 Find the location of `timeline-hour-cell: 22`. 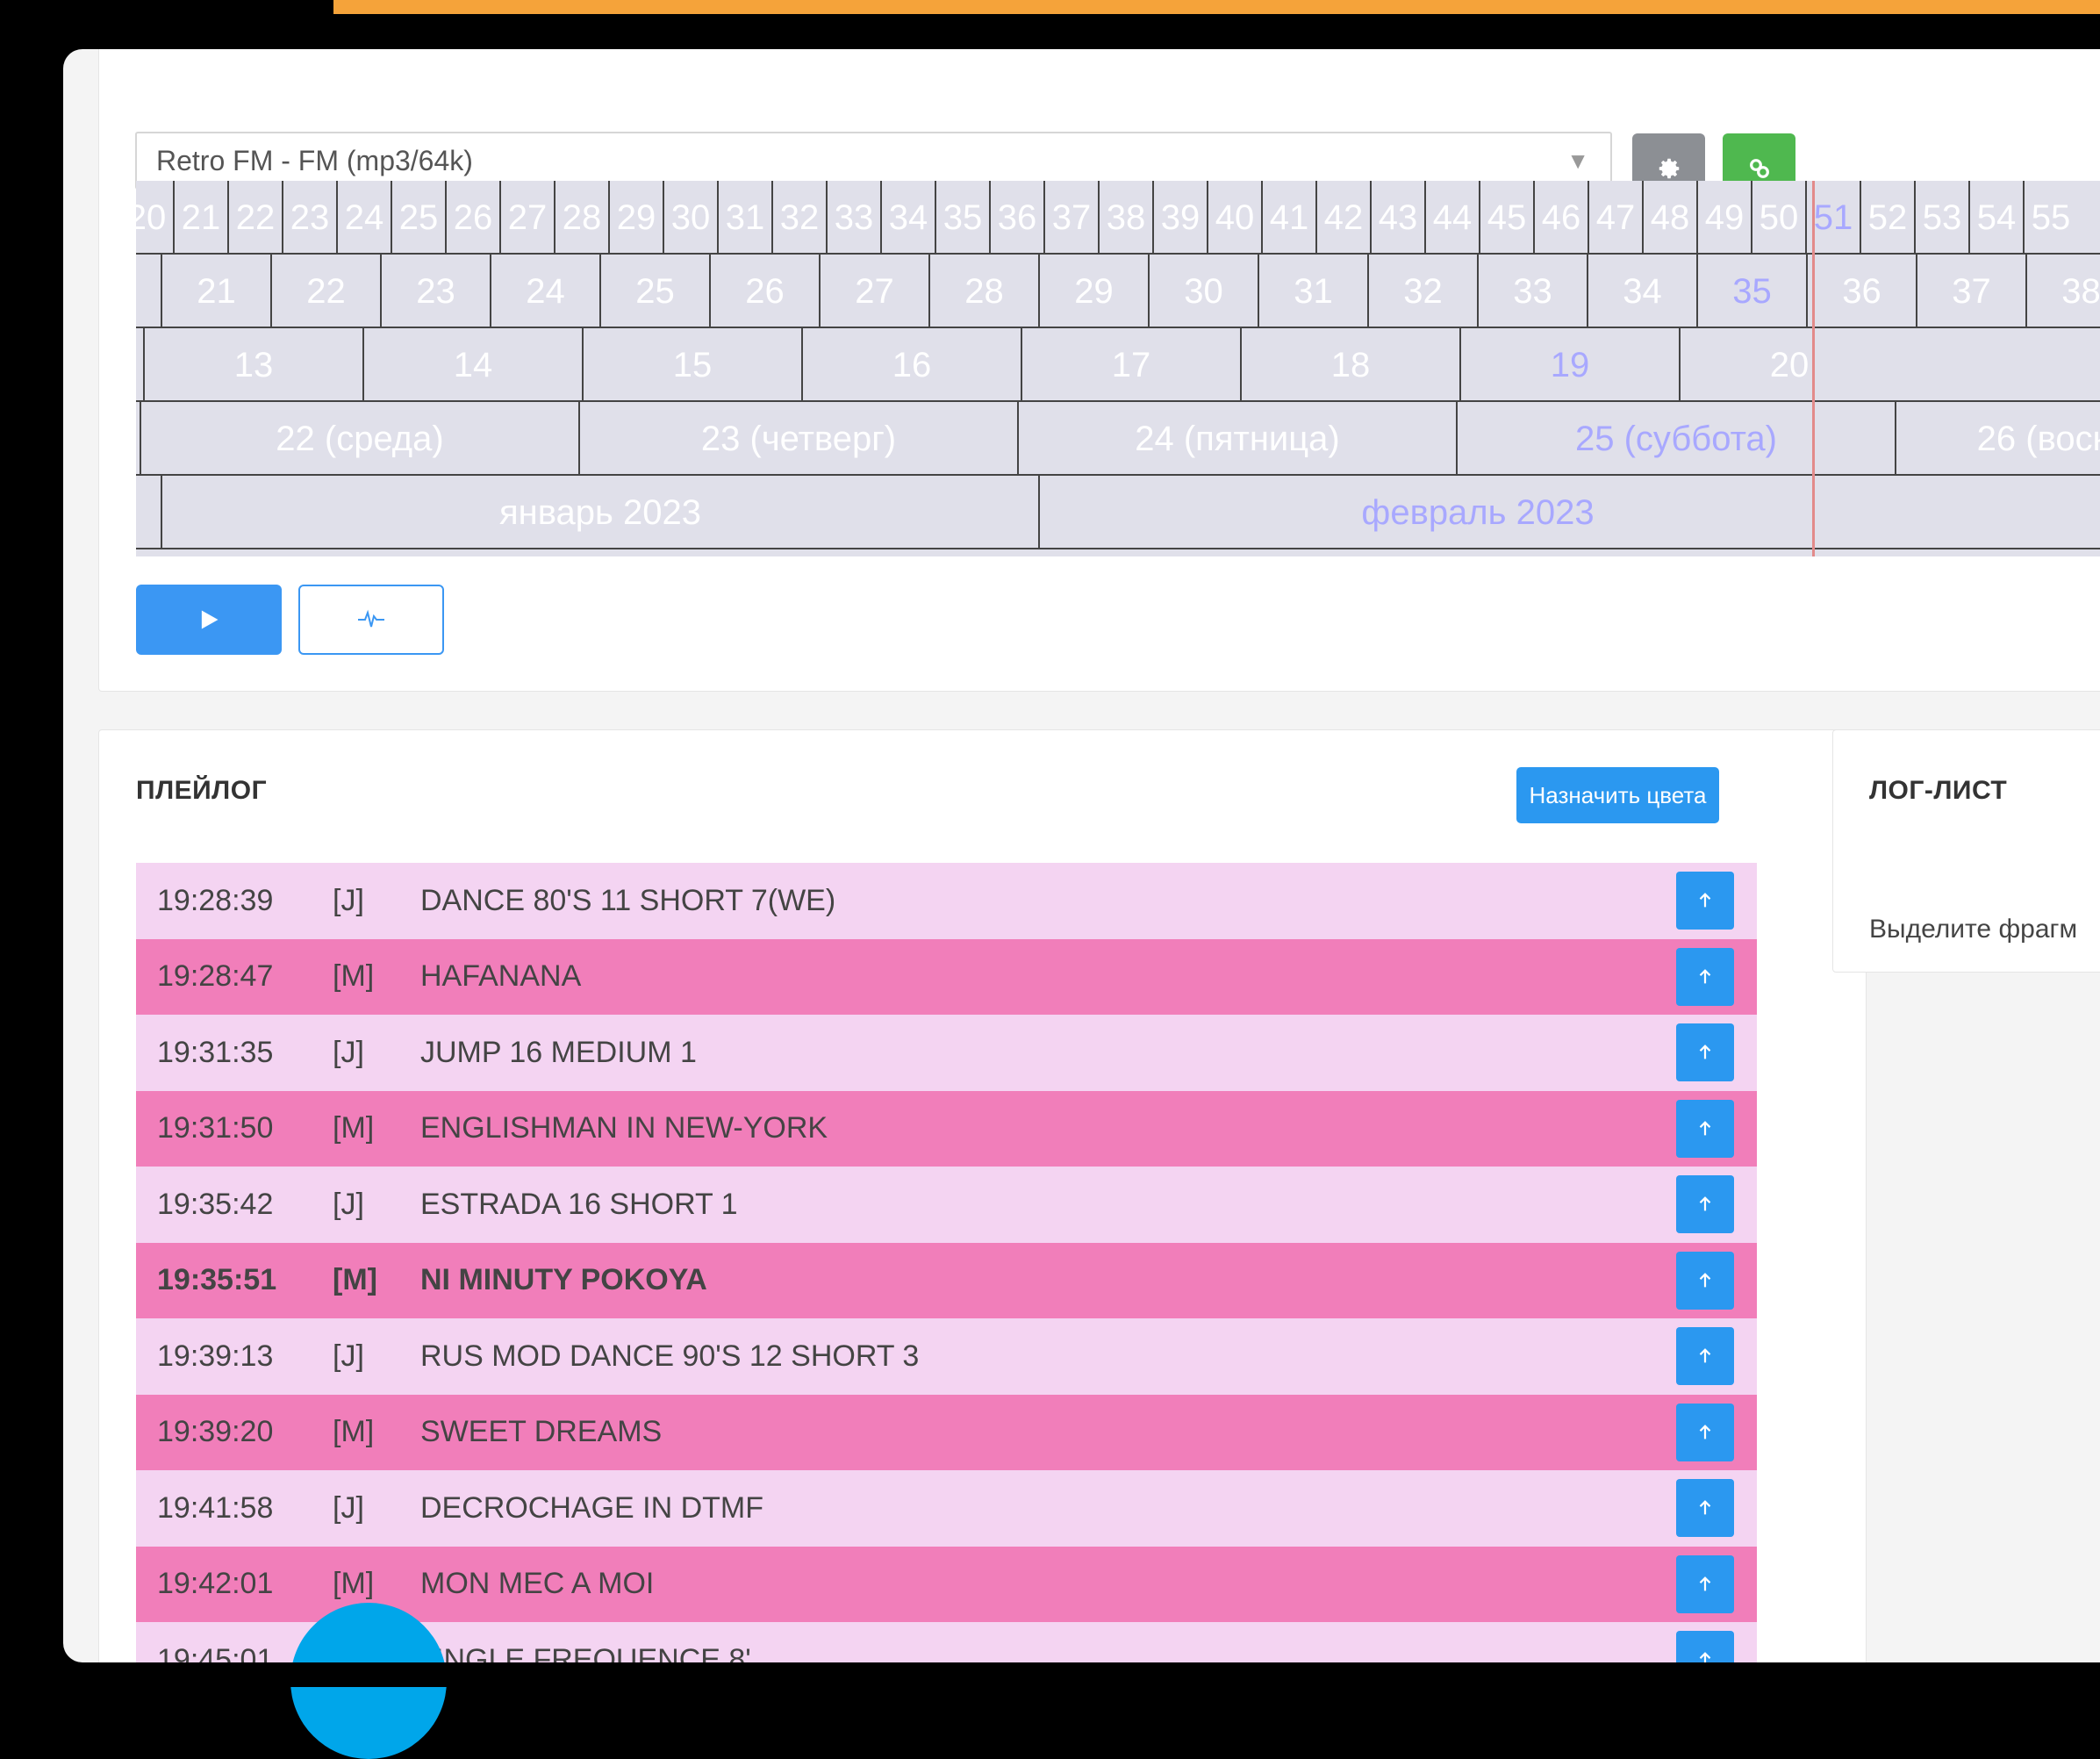

timeline-hour-cell: 22 is located at coordinates (325, 291).